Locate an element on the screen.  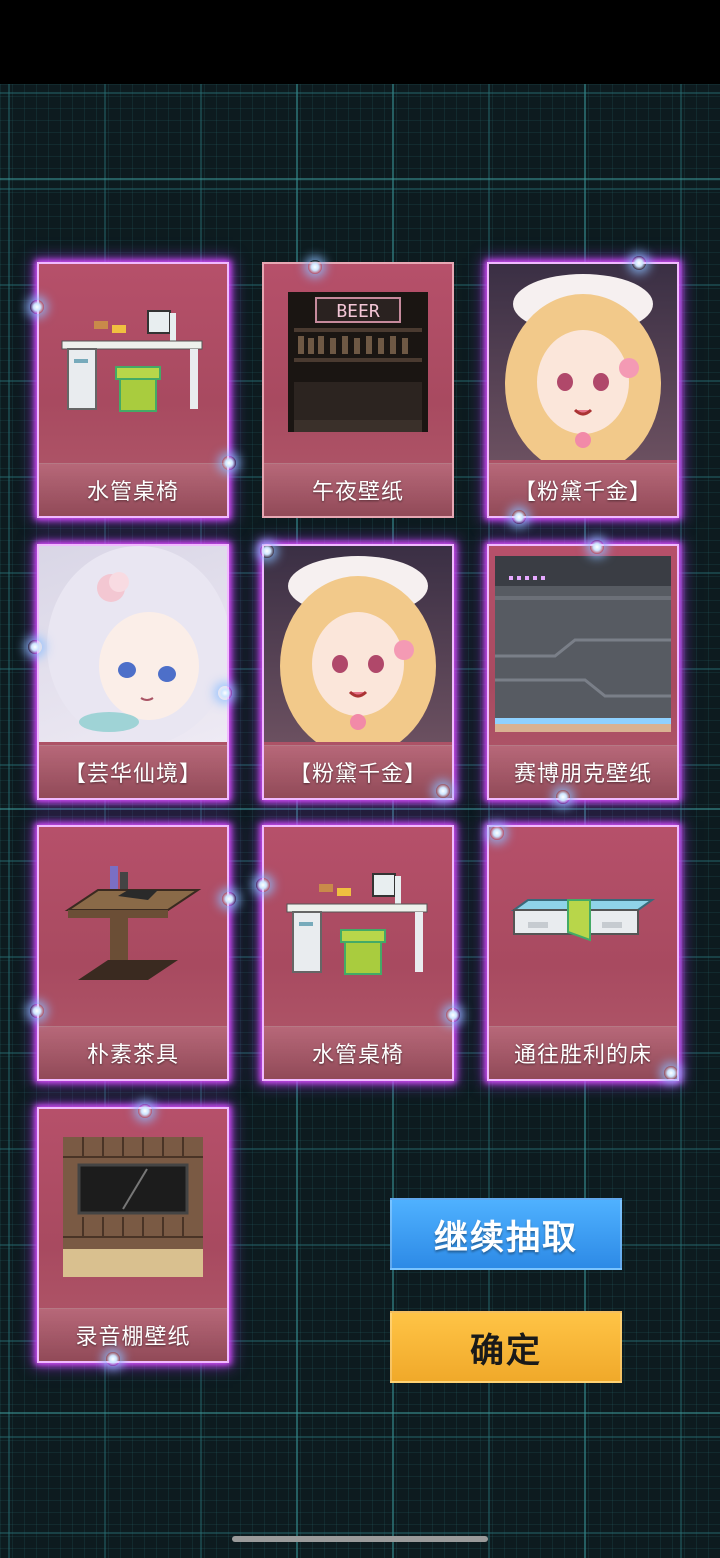
confirm-button: 确定 is located at coordinates (506, 1347).